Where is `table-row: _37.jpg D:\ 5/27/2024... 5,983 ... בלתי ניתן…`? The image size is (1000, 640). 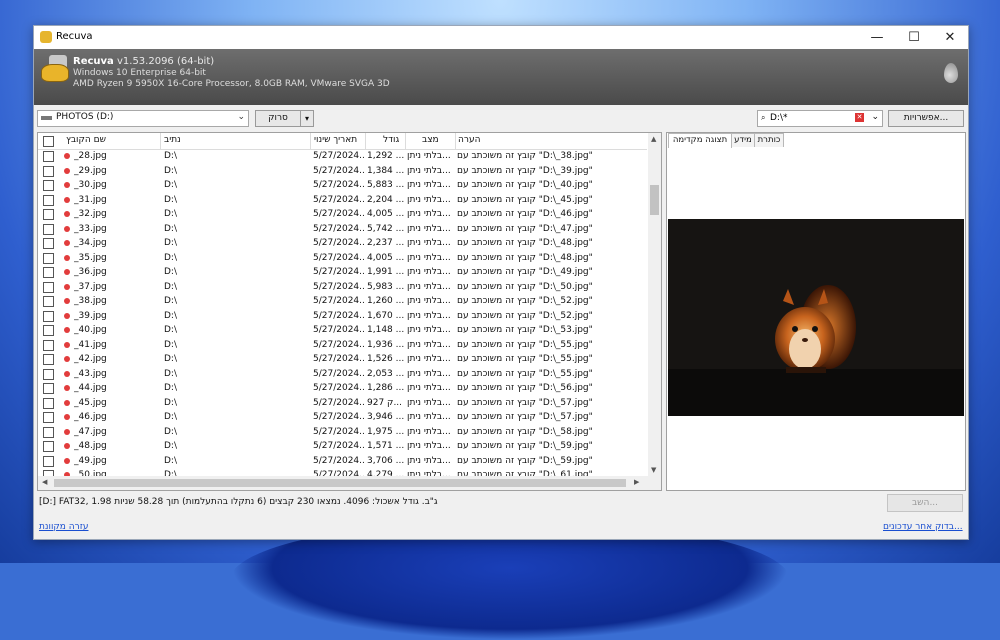
table-row: _37.jpg D:\ 5/27/2024... 5,983 ... בלתי ניתן… is located at coordinates (342, 287).